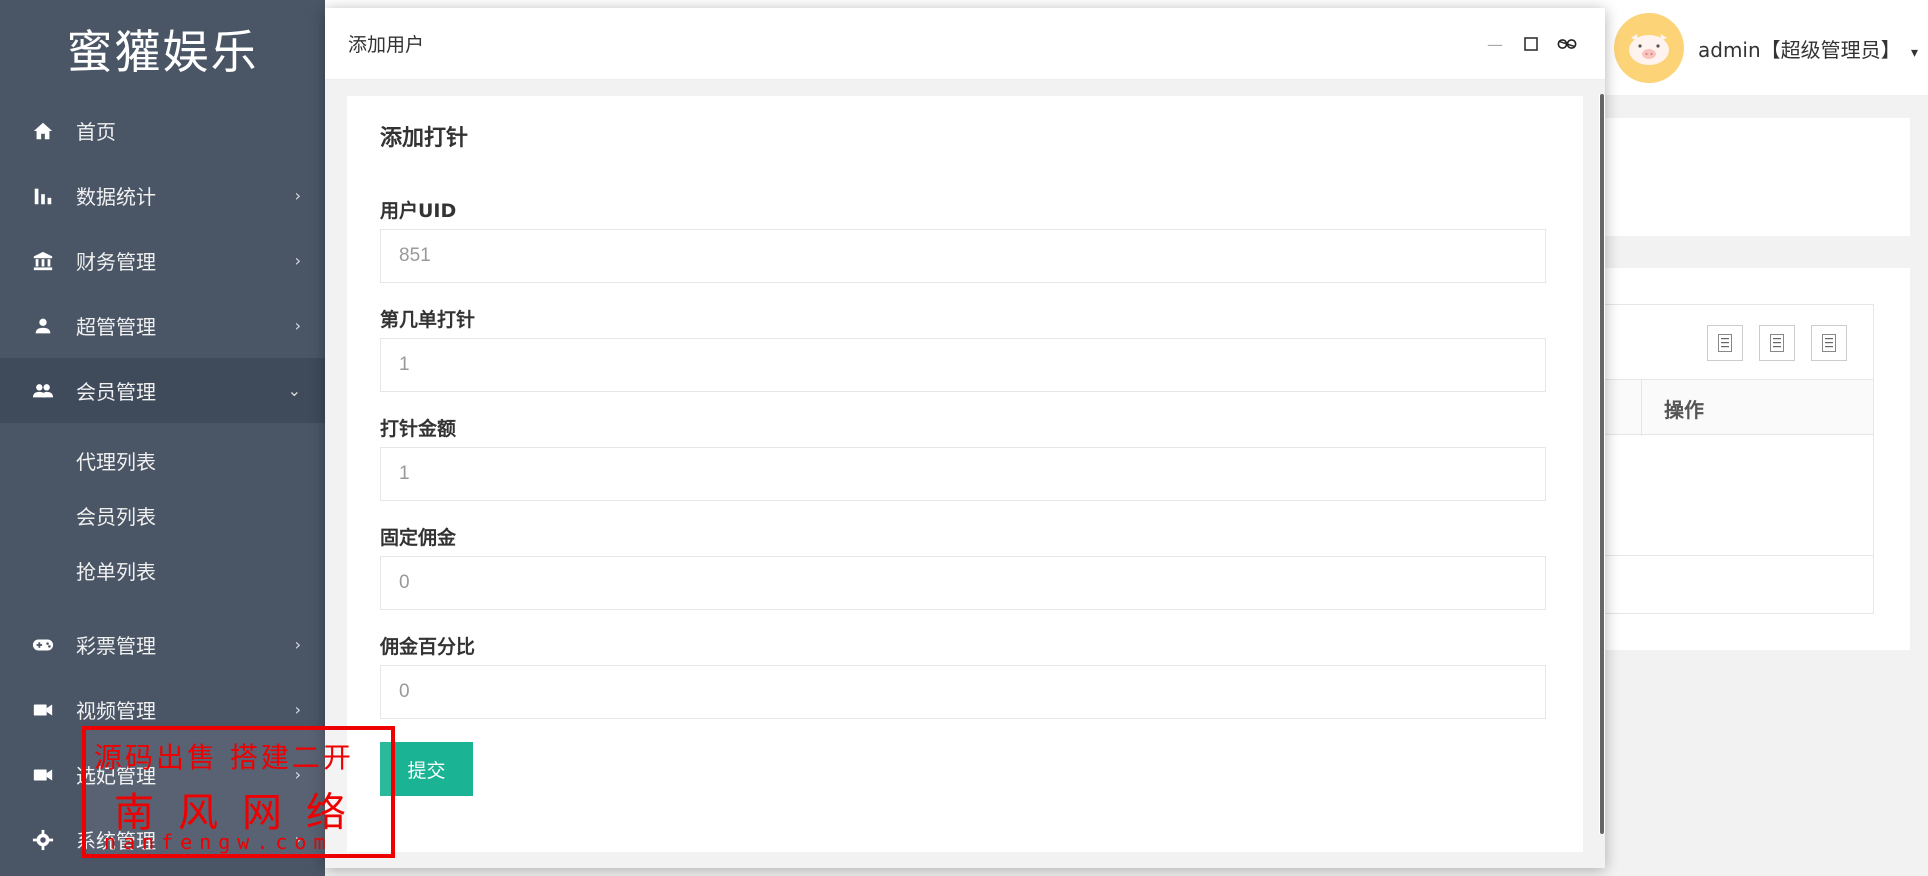 This screenshot has height=876, width=1928. I want to click on avatar, so click(1649, 48).